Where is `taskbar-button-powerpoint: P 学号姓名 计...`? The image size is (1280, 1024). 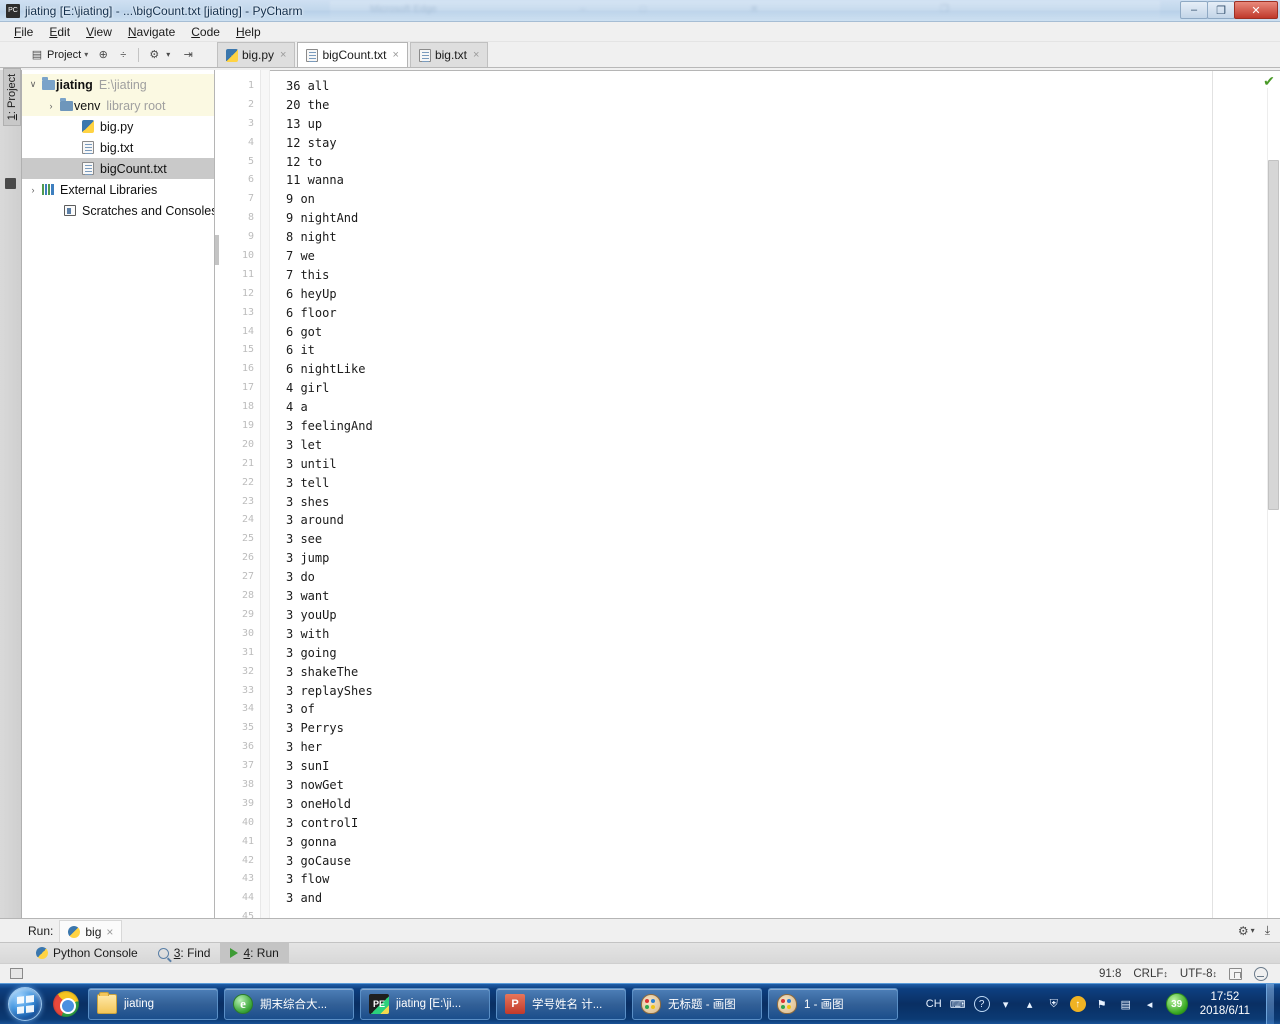 taskbar-button-powerpoint: P 学号姓名 计... is located at coordinates (561, 1004).